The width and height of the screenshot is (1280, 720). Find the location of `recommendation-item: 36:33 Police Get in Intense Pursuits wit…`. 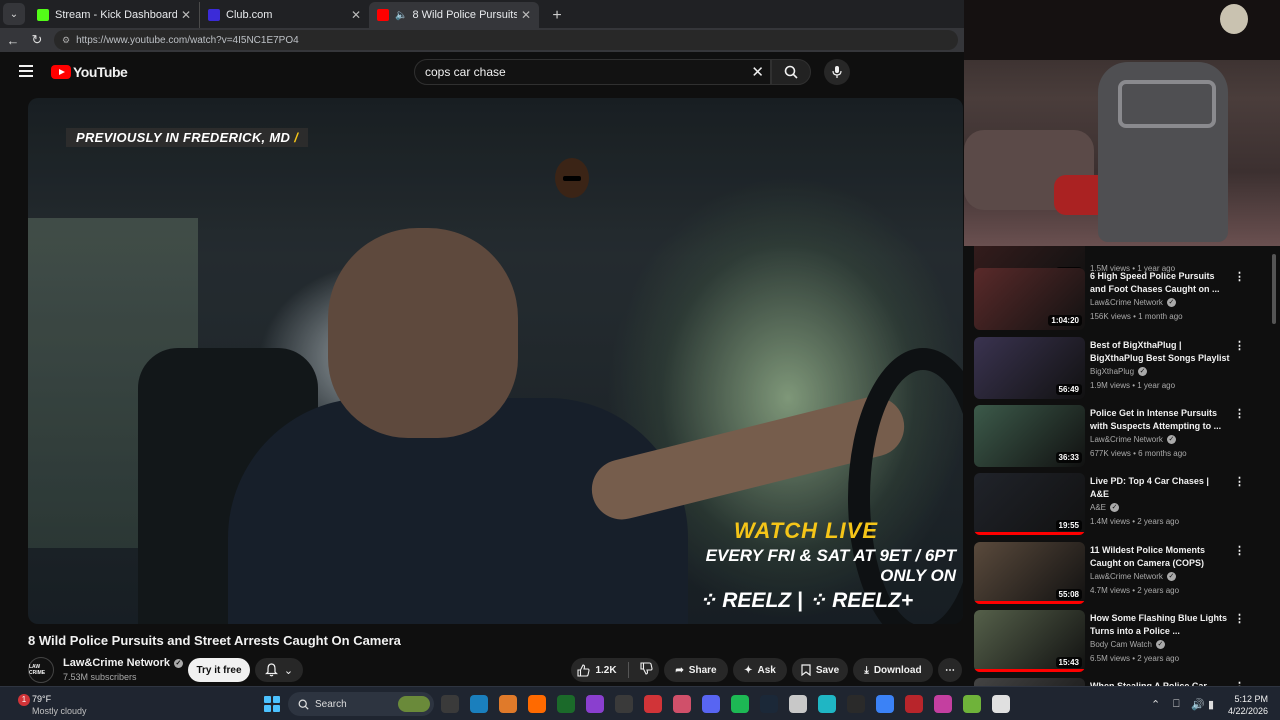

recommendation-item: 36:33 Police Get in Intense Pursuits wit… is located at coordinates (1124, 436).